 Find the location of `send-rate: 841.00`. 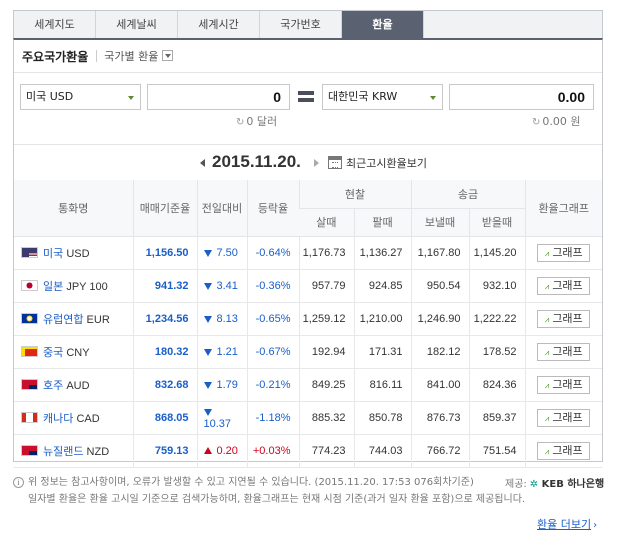

send-rate: 841.00 is located at coordinates (439, 385).